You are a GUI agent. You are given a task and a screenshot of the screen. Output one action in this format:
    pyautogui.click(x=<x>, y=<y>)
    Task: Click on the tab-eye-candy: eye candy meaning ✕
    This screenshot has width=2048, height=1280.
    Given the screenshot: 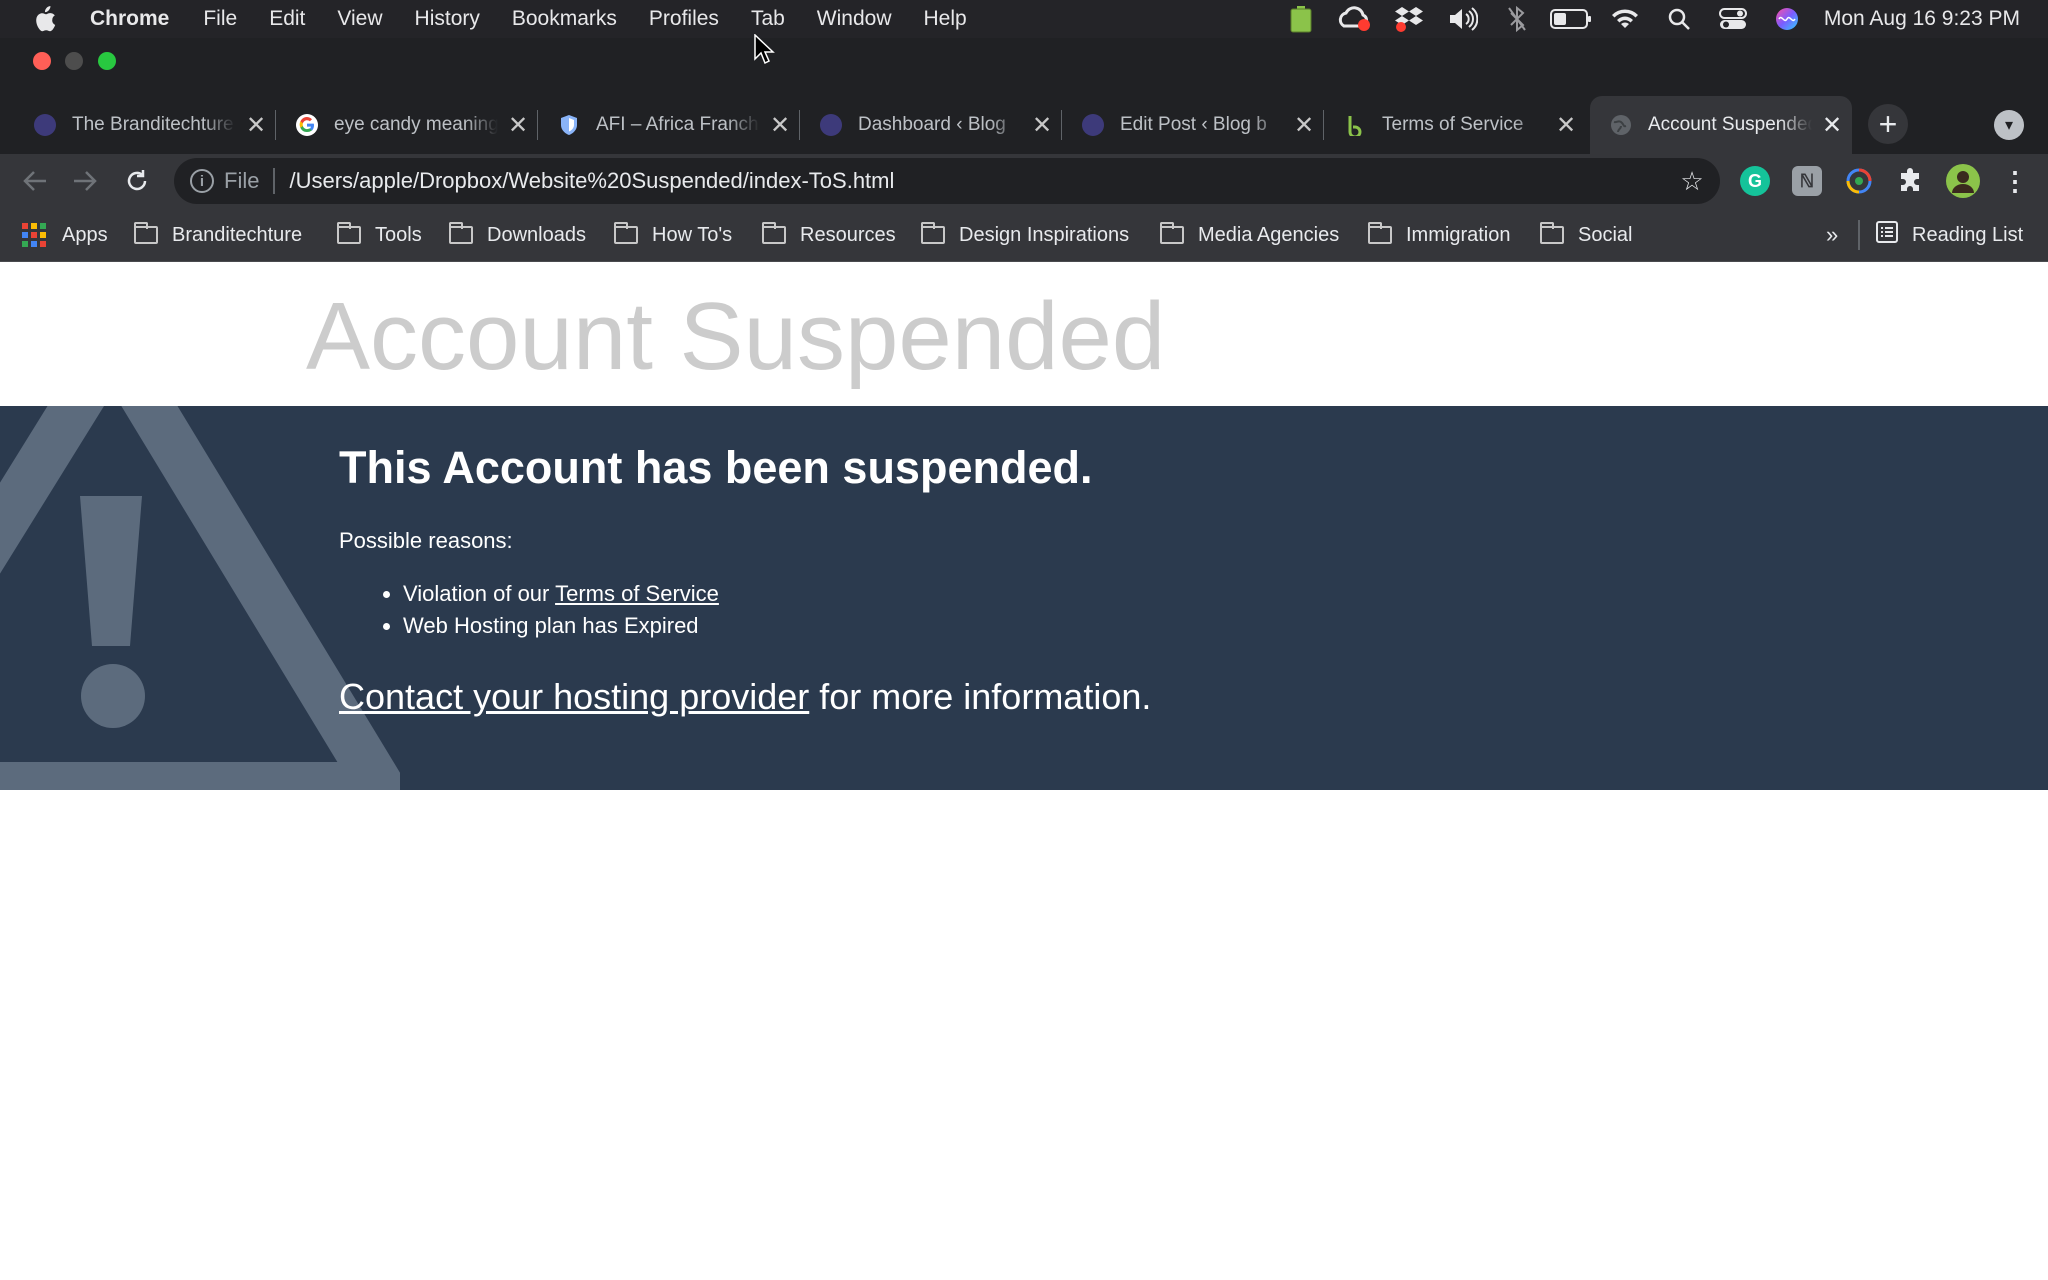 What is the action you would take?
    pyautogui.click(x=407, y=125)
    